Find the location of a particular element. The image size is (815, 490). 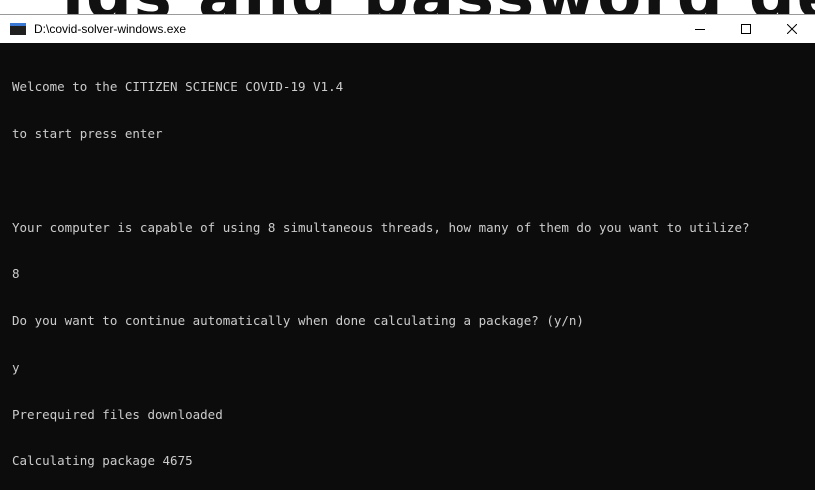

minimize-button is located at coordinates (700, 29).